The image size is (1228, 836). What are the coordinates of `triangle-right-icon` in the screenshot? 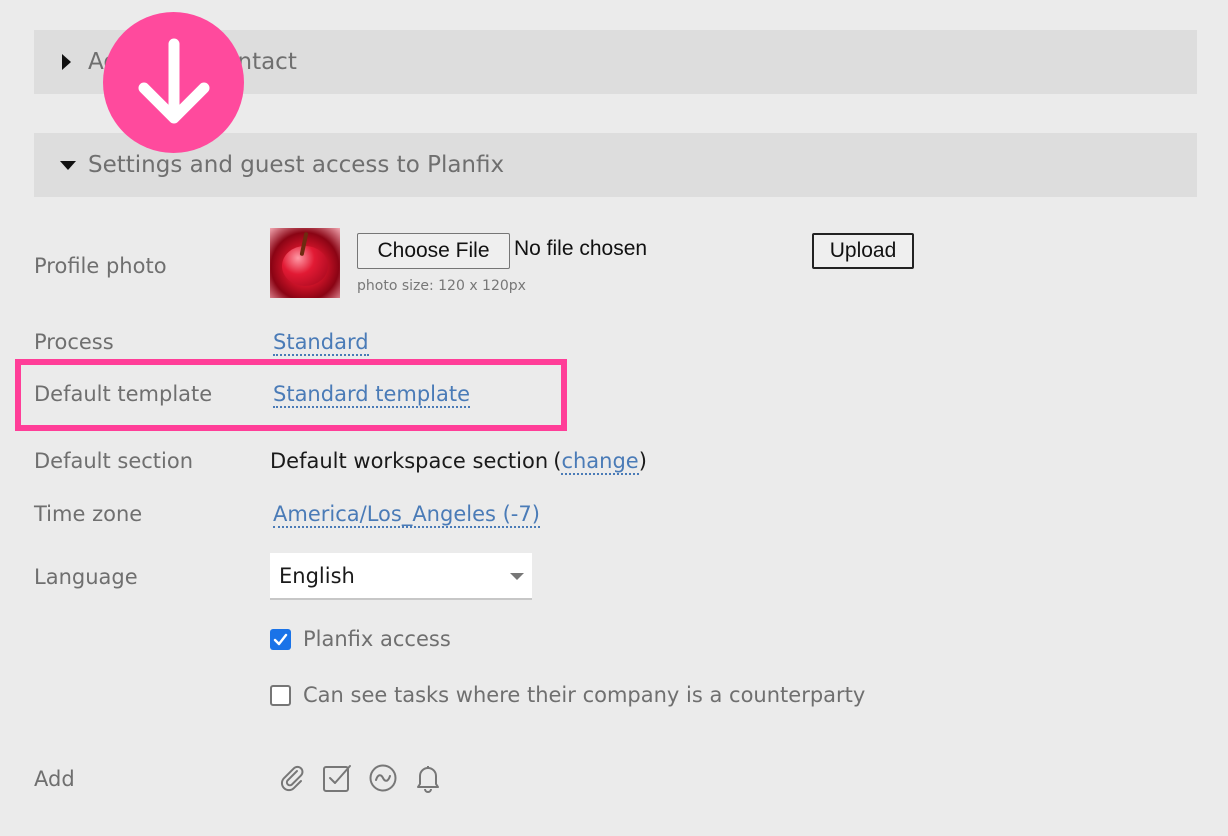 It's located at (61, 62).